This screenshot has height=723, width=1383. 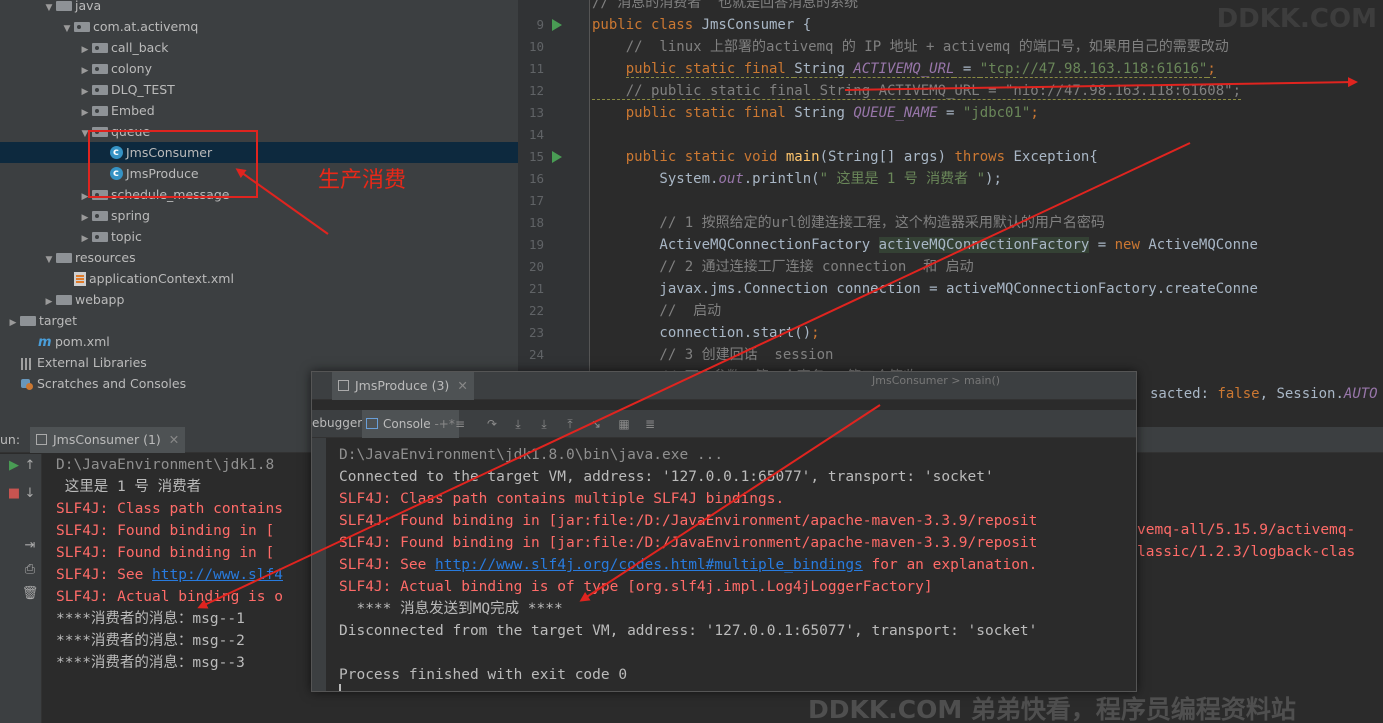 What do you see at coordinates (259, 26) in the screenshot?
I see `tree-item-com-at-activemq: ▼ com.at.activemq` at bounding box center [259, 26].